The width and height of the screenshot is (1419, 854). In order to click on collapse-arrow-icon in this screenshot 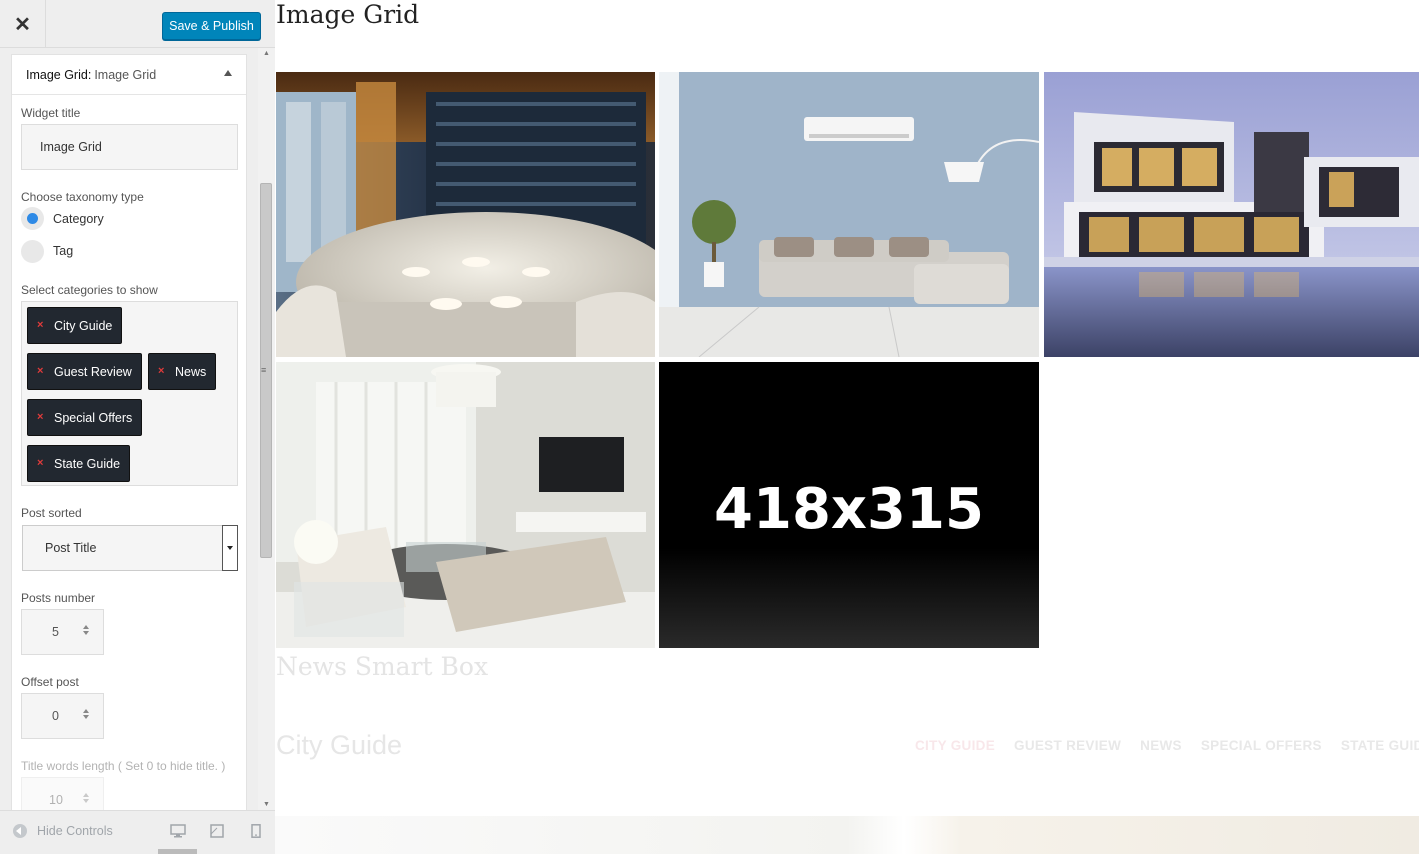, I will do `click(20, 831)`.